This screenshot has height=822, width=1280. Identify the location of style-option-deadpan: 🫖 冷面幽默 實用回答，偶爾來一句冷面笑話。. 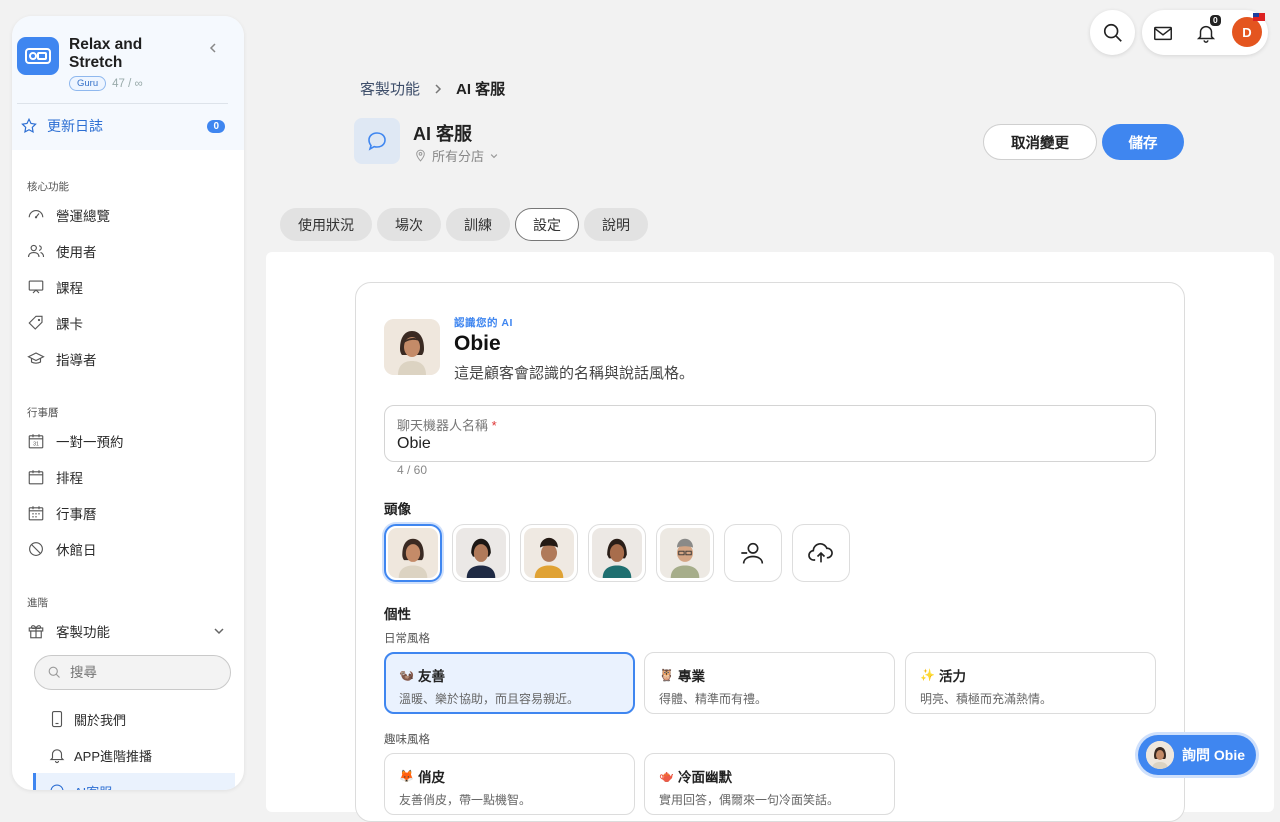
(769, 784).